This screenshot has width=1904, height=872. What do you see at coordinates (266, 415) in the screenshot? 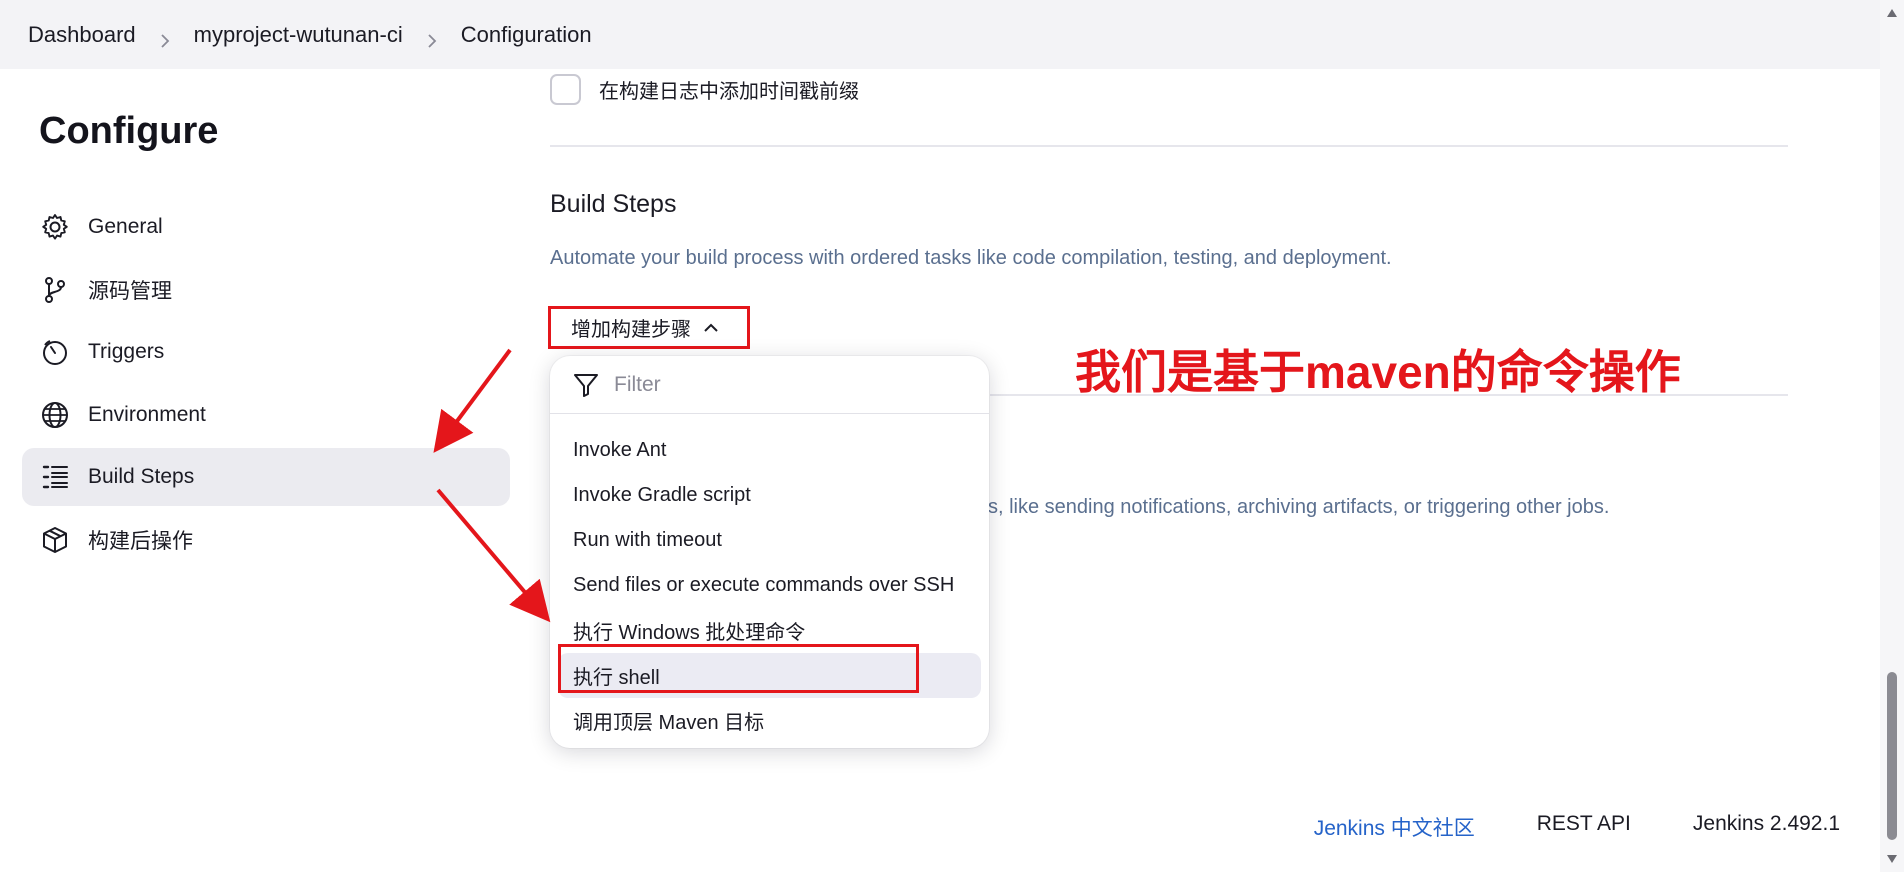
I see `sidebar-item-environment: Environment` at bounding box center [266, 415].